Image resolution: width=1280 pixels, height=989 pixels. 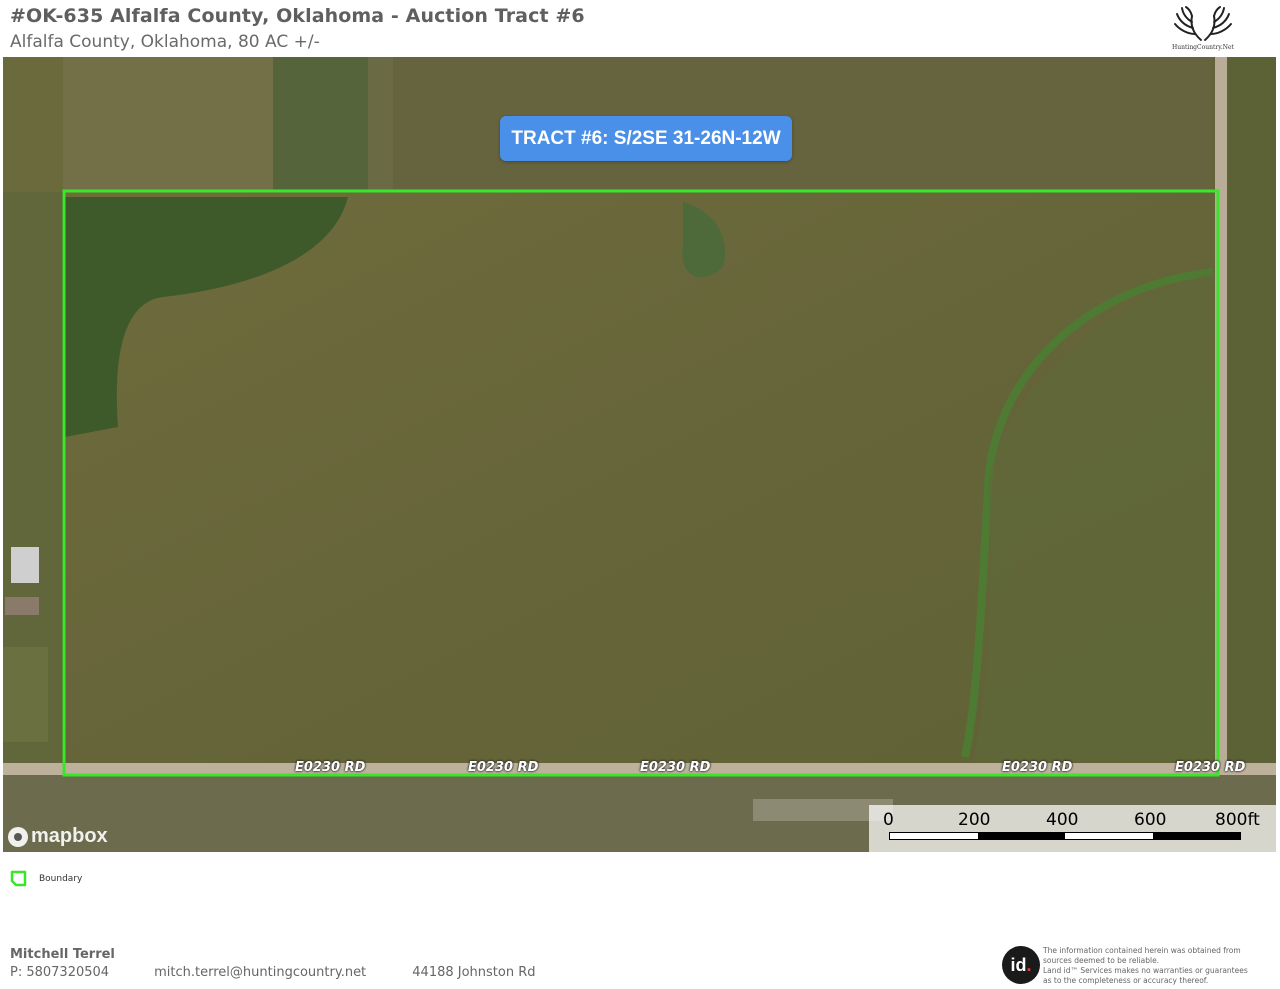 I want to click on boundary-icon, so click(x=18, y=878).